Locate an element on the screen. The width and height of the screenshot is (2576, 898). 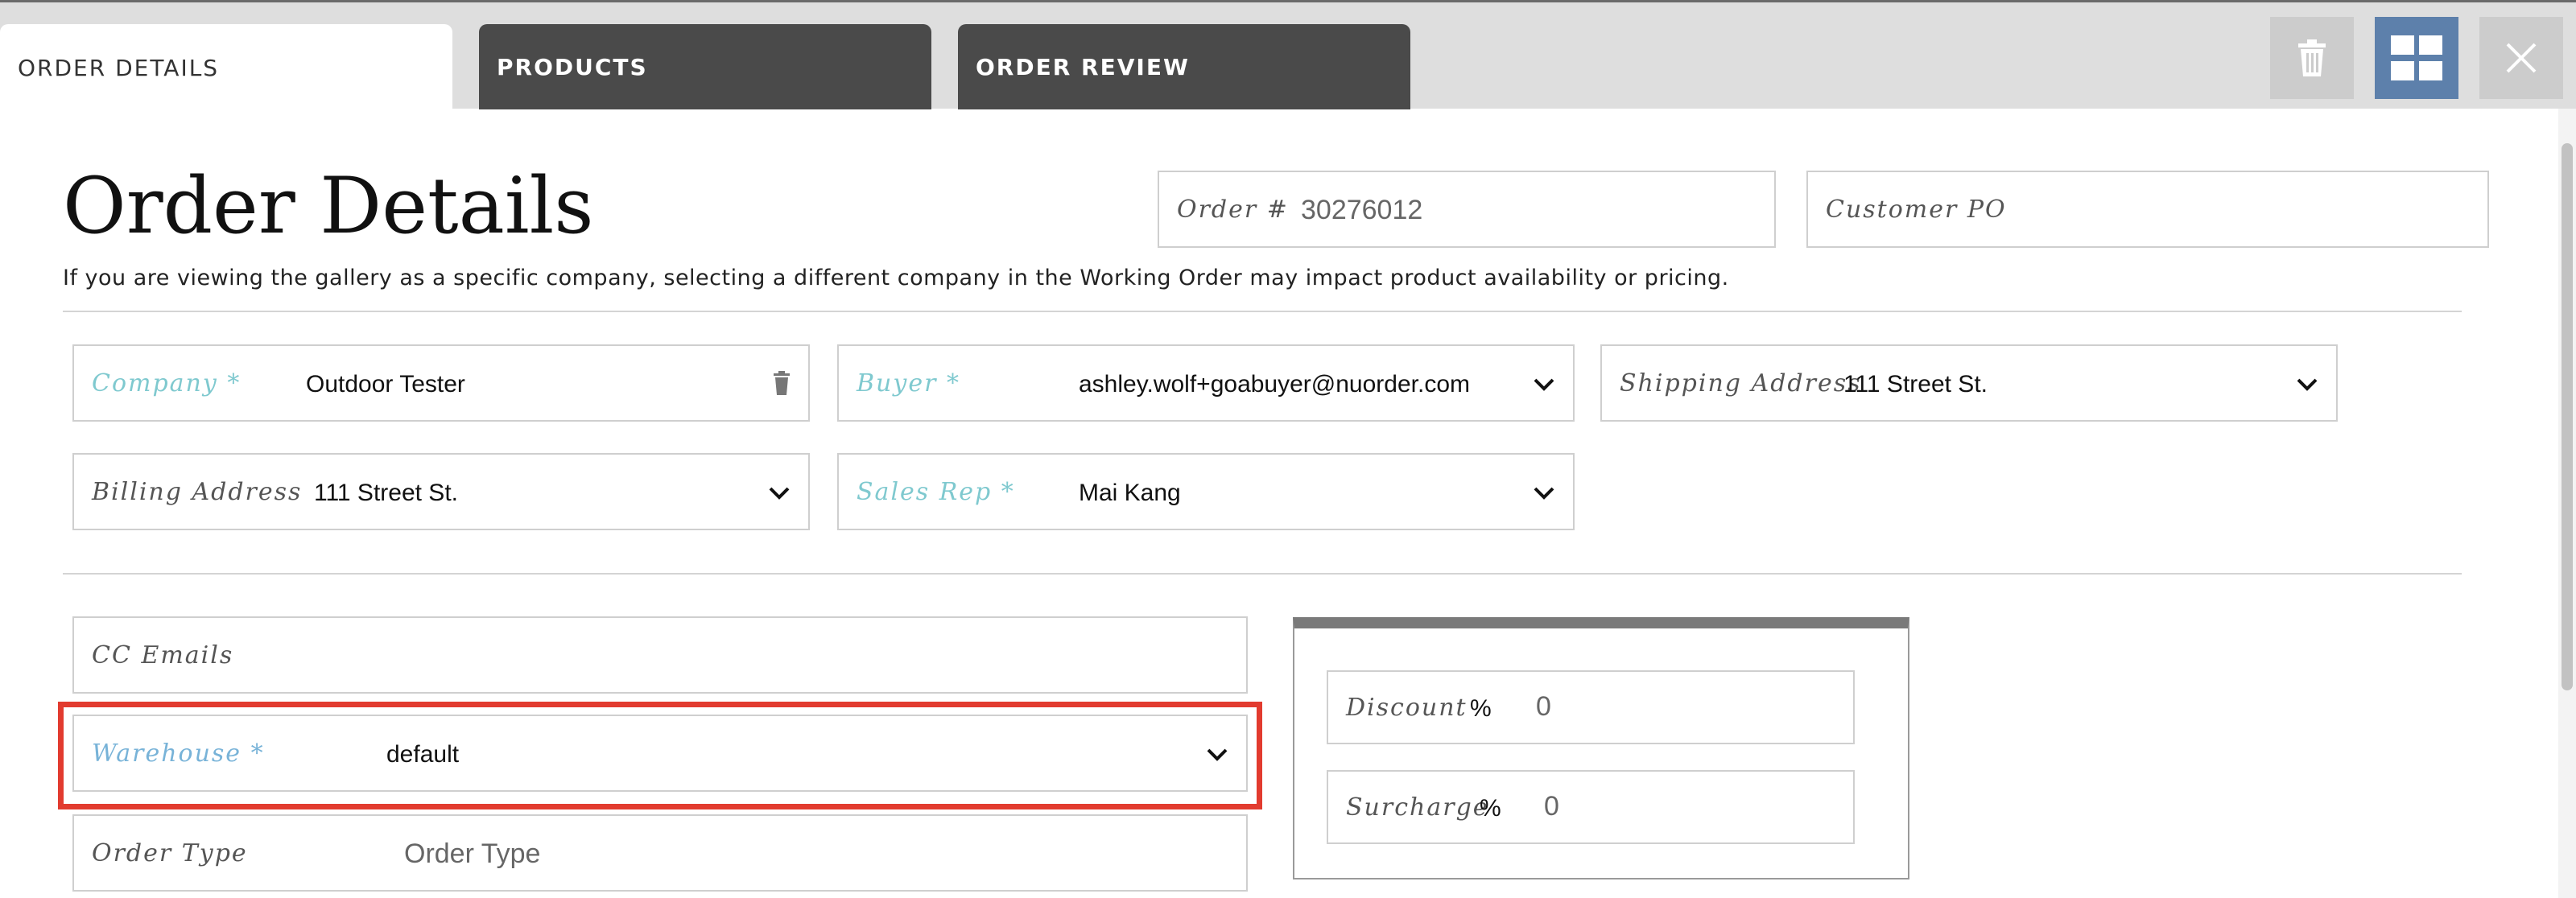
tab-label: PRODUCTS is located at coordinates (572, 66).